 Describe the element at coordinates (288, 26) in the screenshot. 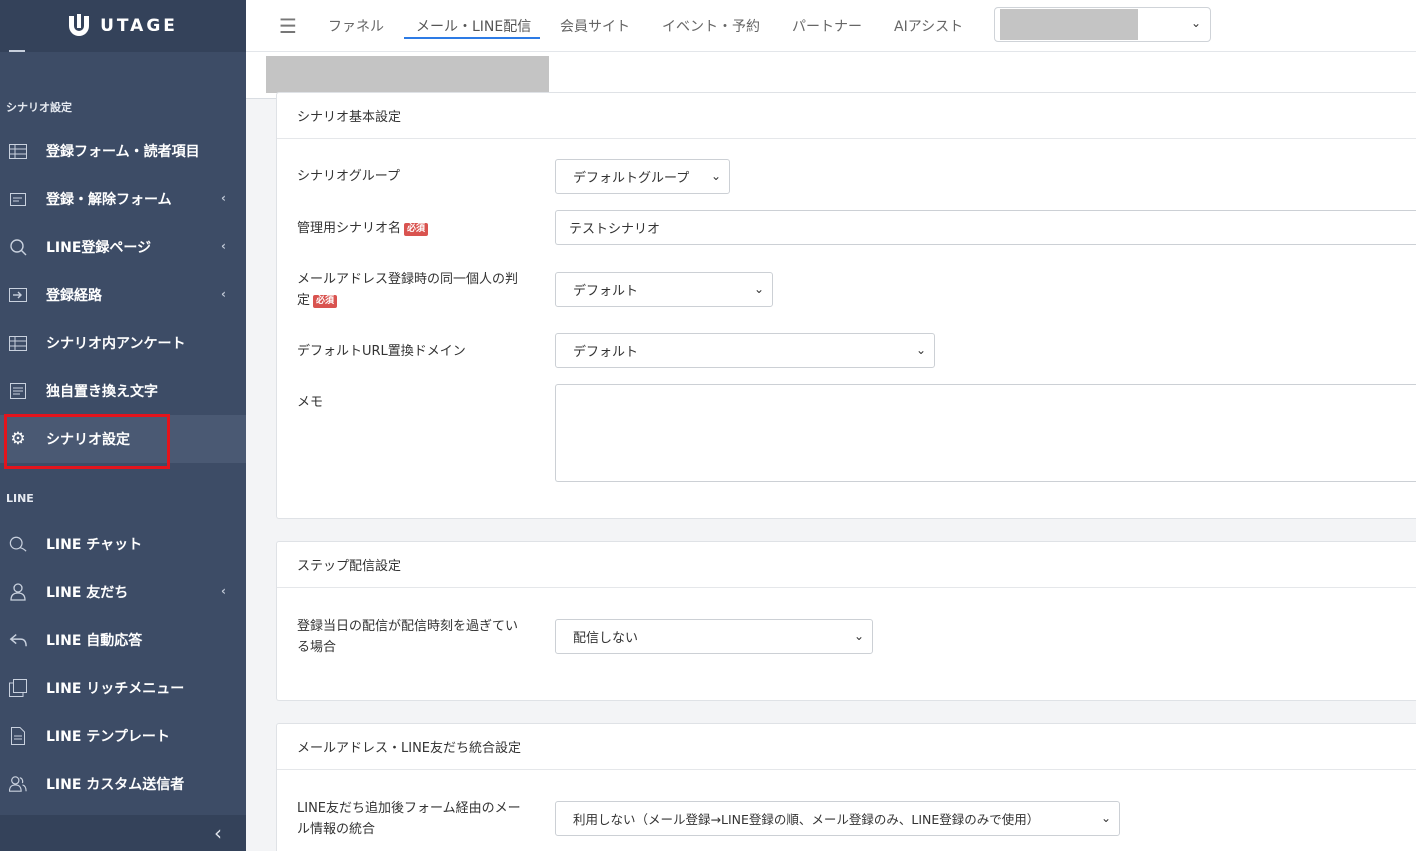

I see `menu-icon: ☰` at that location.